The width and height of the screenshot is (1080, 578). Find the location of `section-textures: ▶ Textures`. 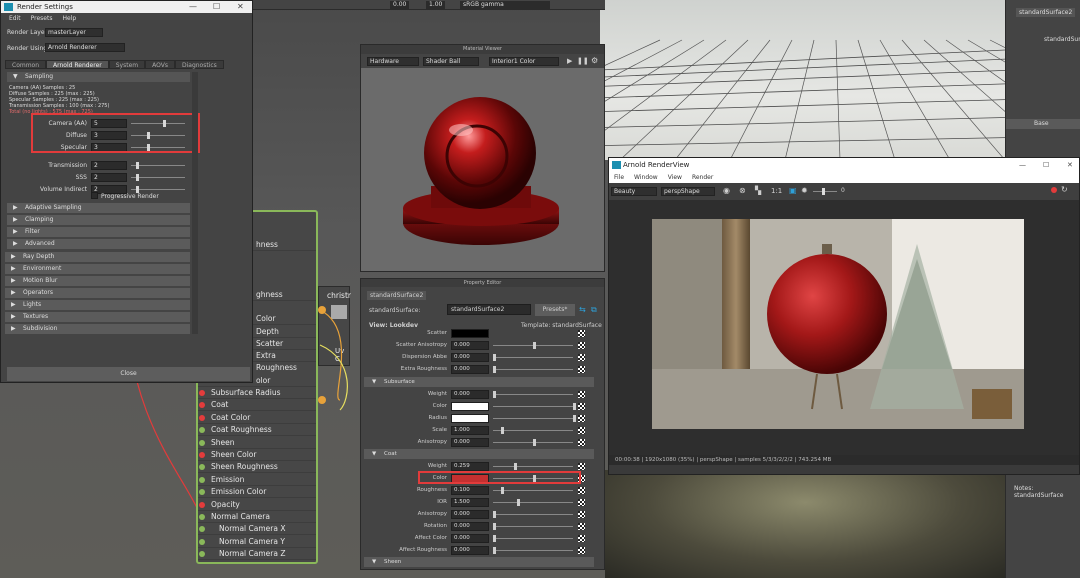

section-textures: ▶ Textures is located at coordinates (97, 317).